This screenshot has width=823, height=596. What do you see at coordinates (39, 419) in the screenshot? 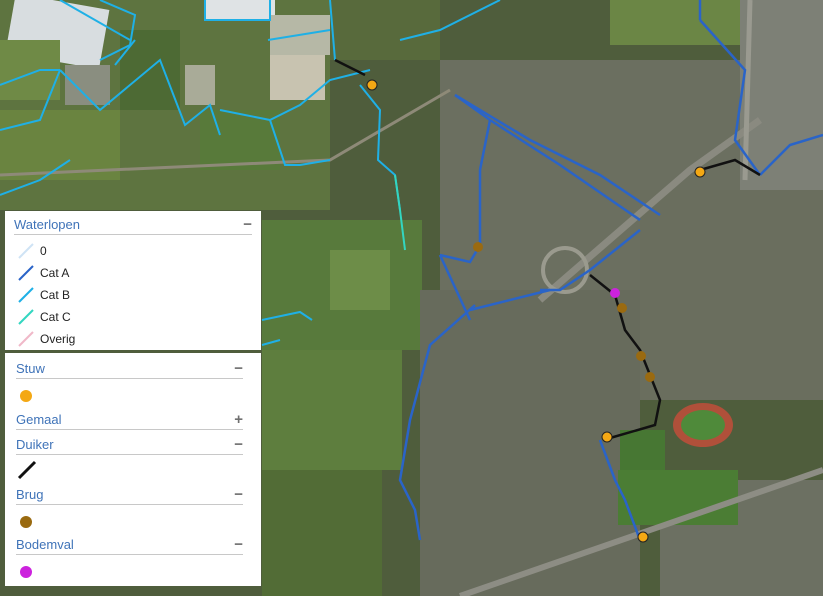
I see `legend-title: Gemaal` at bounding box center [39, 419].